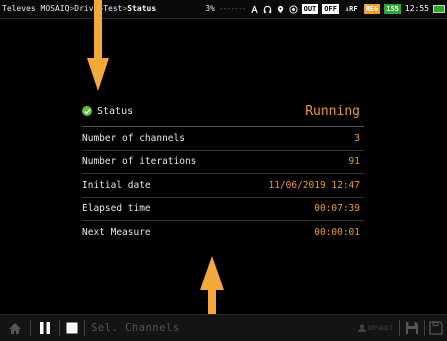 This screenshot has width=447, height=341. I want to click on row-value-initial-date: 11/06/2019 12:47, so click(314, 185).